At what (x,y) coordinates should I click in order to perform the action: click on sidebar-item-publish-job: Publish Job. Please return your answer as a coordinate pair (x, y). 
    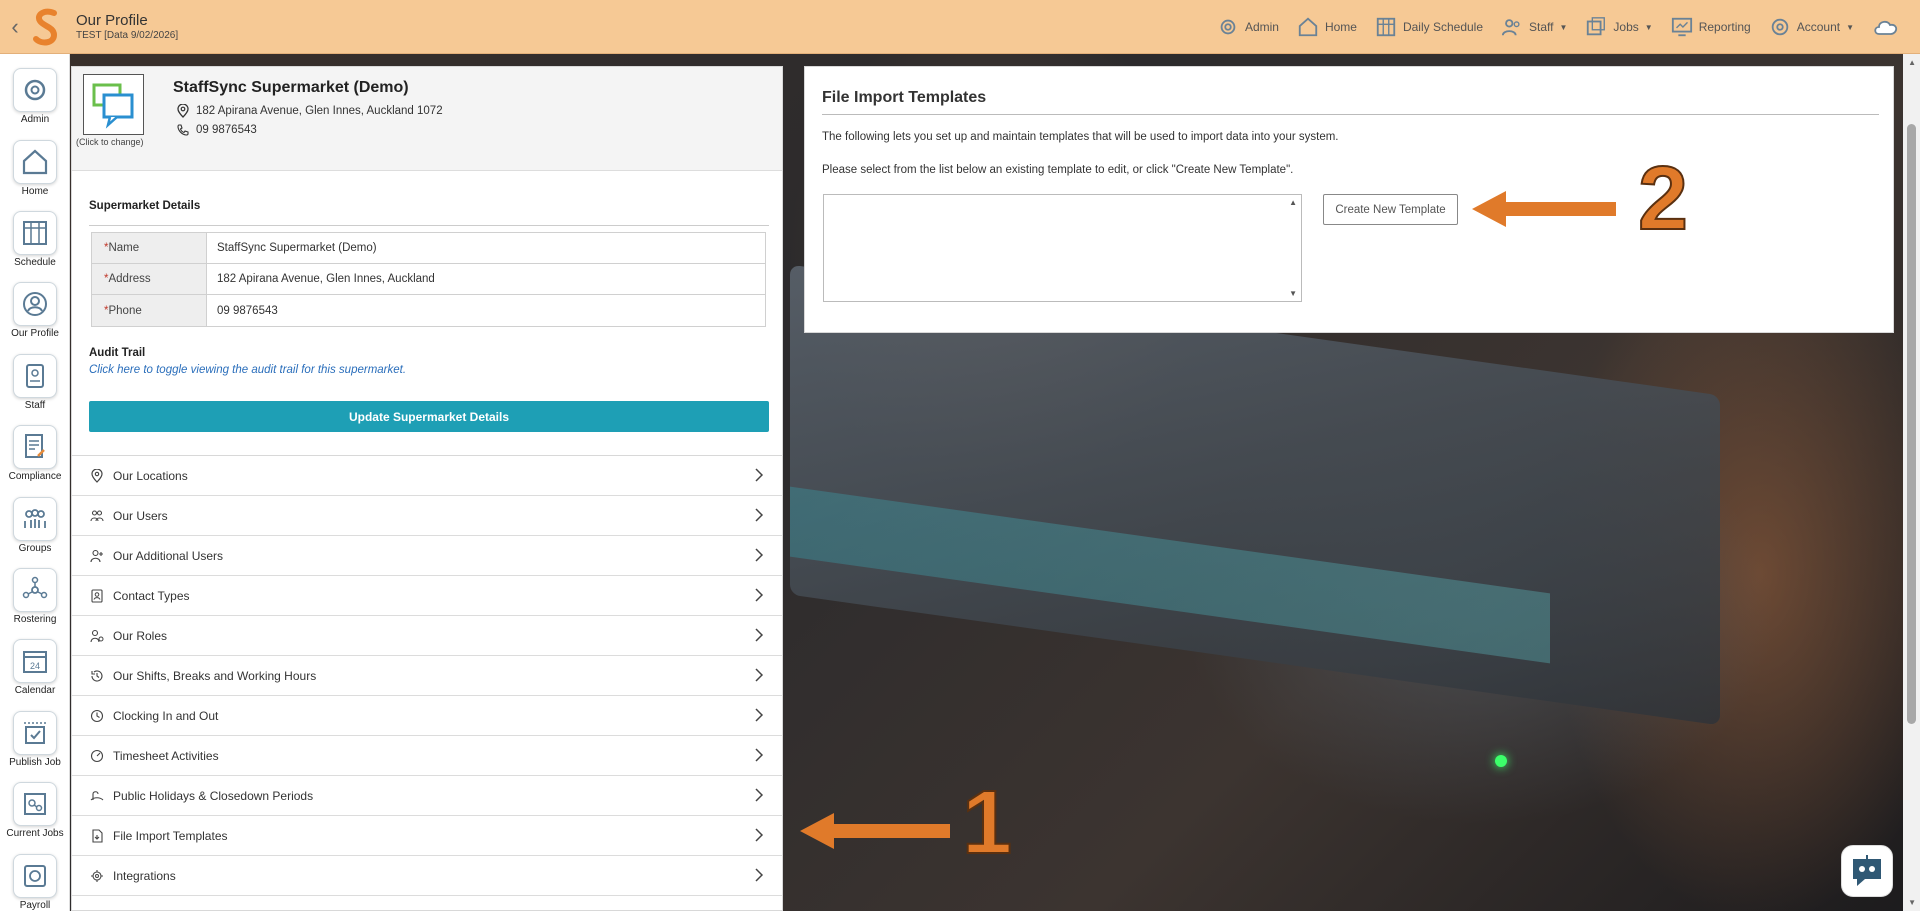
    Looking at the image, I should click on (35, 739).